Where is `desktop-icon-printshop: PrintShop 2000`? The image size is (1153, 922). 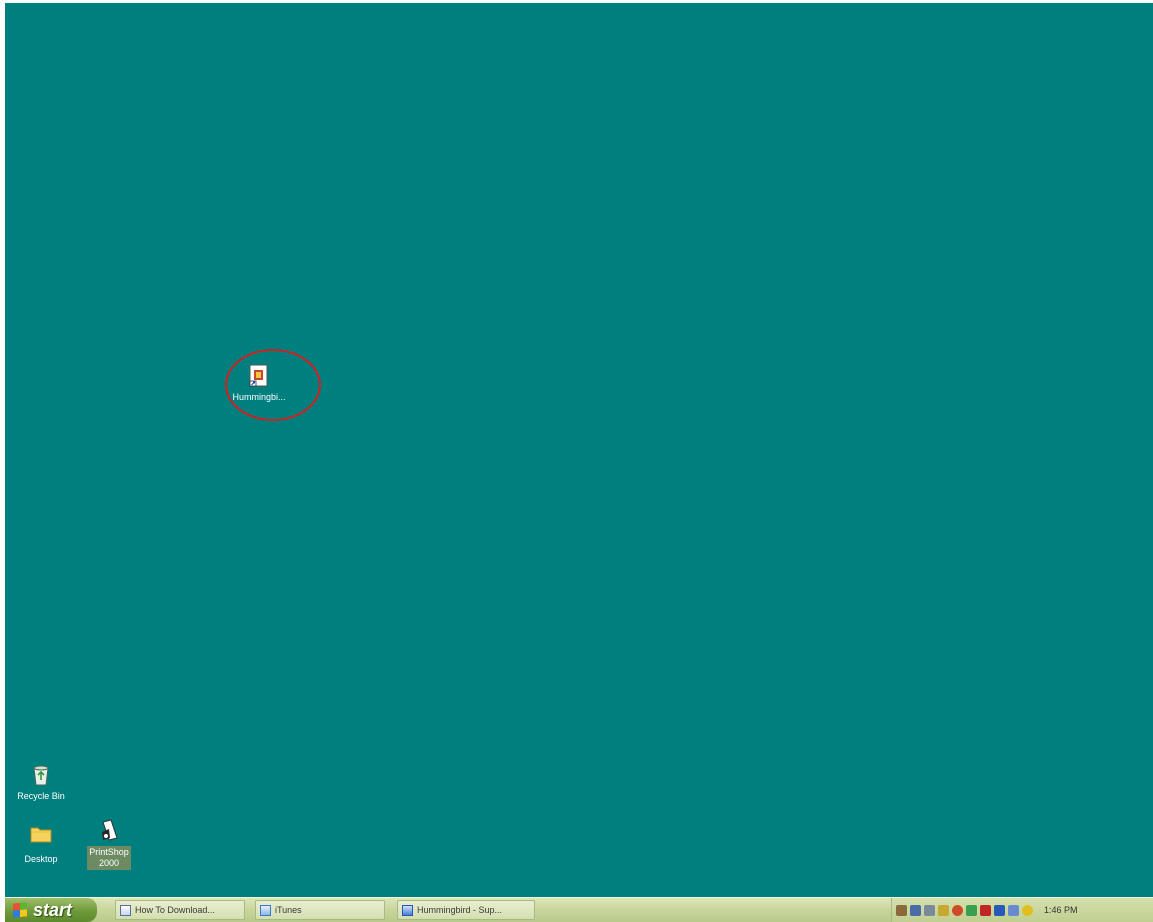
desktop-icon-printshop: PrintShop 2000 is located at coordinates (109, 844).